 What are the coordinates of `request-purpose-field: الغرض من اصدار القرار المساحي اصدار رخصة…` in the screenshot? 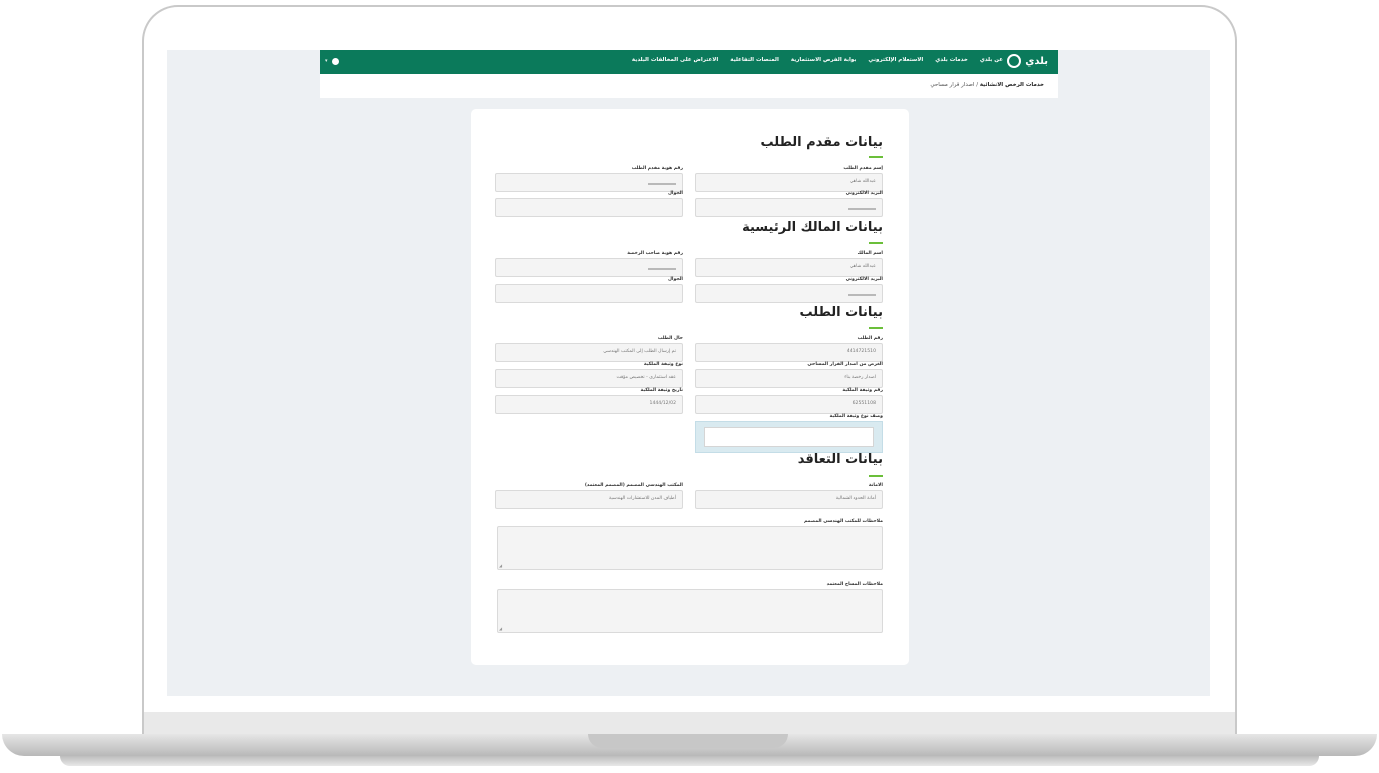 It's located at (789, 375).